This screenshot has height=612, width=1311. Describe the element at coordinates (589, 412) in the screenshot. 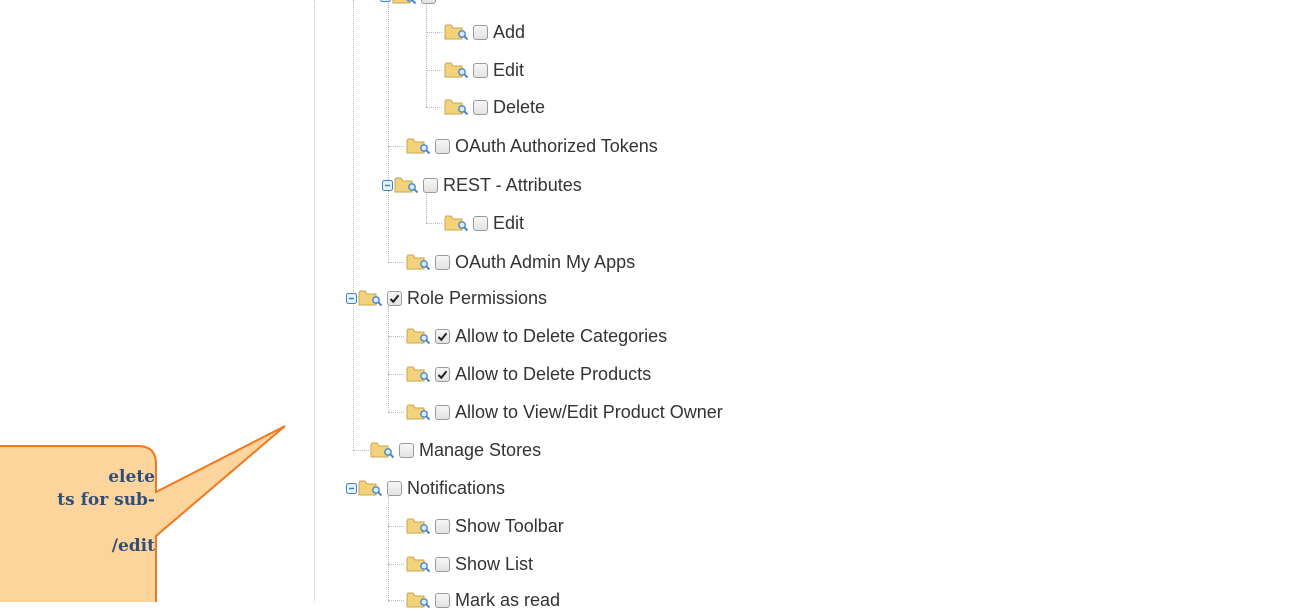

I see `tree-node-label: Allow to View/Edit Product Owner` at that location.